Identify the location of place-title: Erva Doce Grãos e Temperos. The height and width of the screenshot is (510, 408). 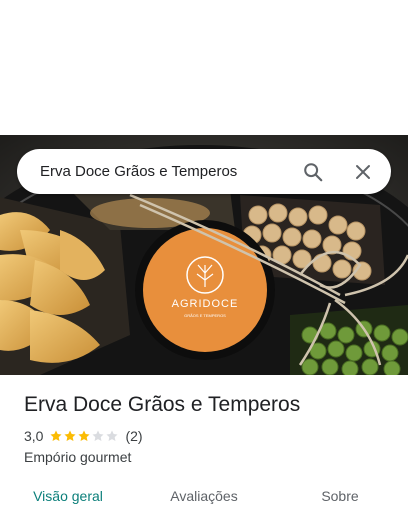
(162, 404).